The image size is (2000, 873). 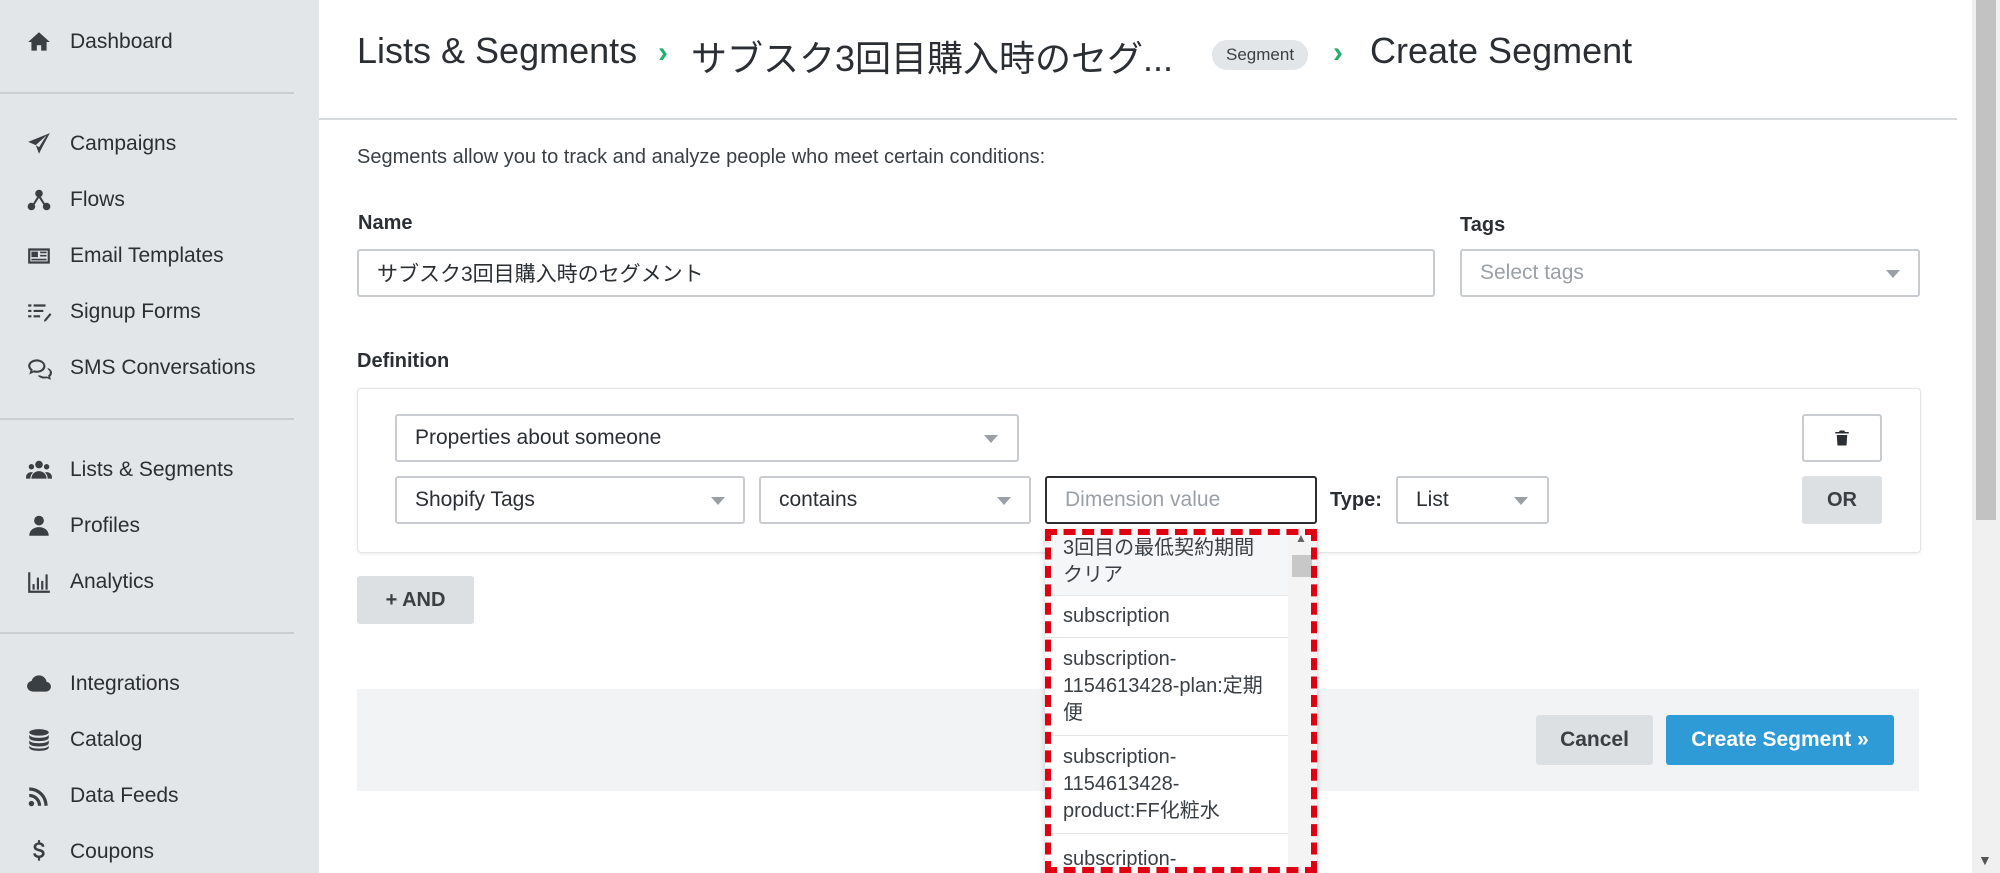 What do you see at coordinates (540, 274) in the screenshot?
I see `name-input-value: サブスク3回目購入時のセグメント` at bounding box center [540, 274].